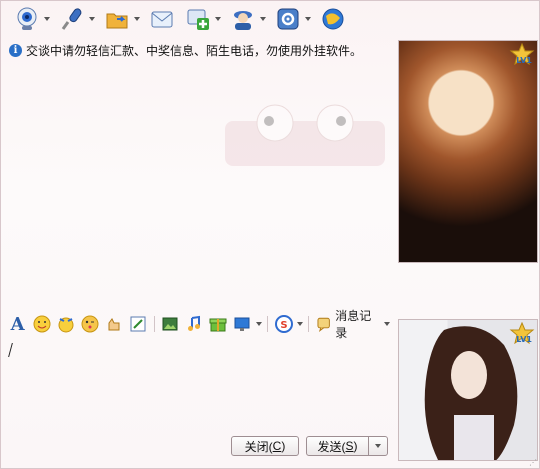 Image resolution: width=540 pixels, height=469 pixels. I want to click on wink-face-icon, so click(90, 324).